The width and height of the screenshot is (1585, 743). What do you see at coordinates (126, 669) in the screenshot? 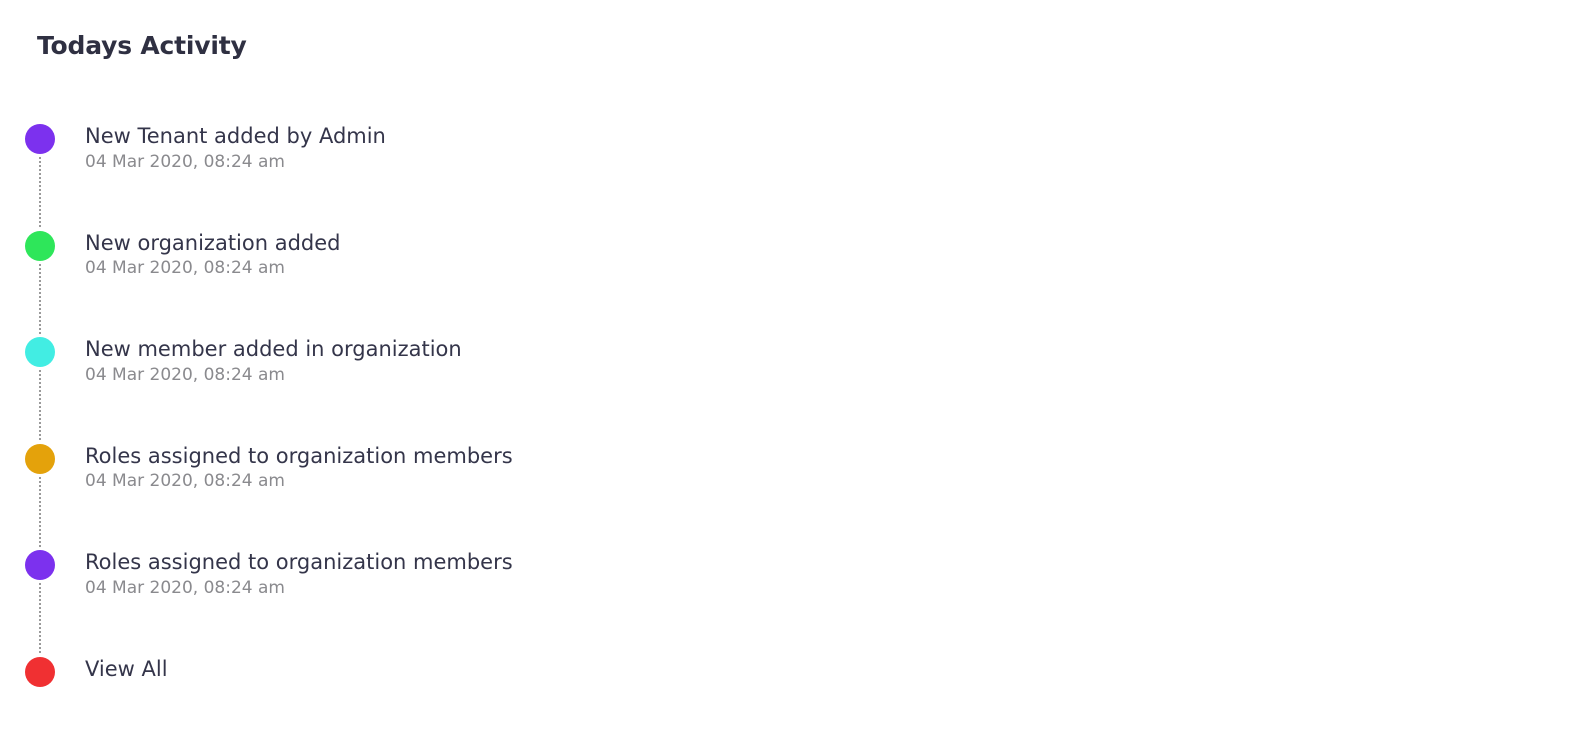
I see `view-all-link: View All` at bounding box center [126, 669].